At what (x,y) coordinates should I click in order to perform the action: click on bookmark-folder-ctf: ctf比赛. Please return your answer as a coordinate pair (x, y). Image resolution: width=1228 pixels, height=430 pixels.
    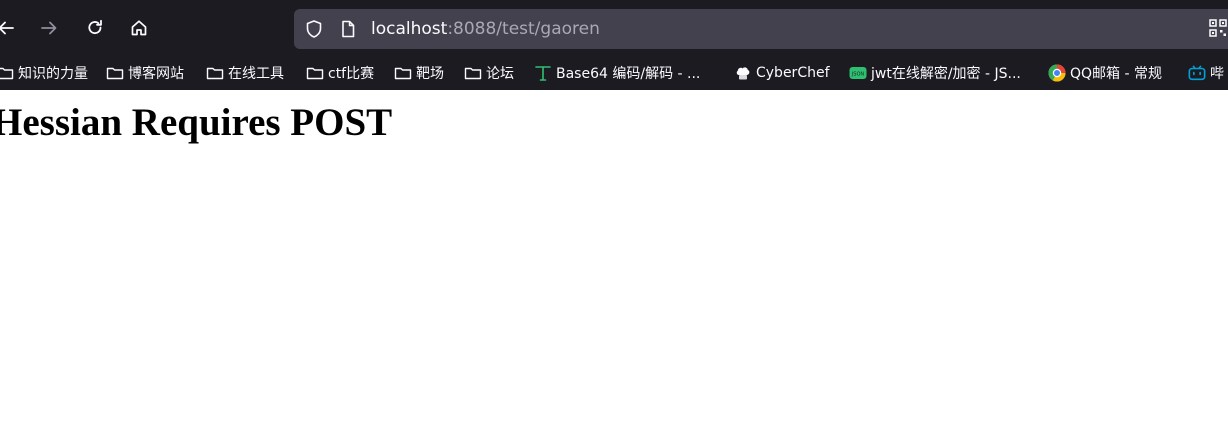
    Looking at the image, I should click on (340, 73).